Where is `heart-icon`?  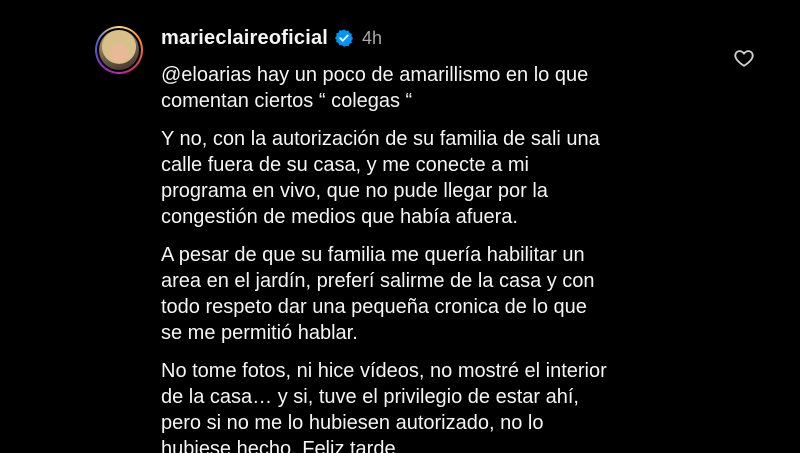
heart-icon is located at coordinates (744, 58).